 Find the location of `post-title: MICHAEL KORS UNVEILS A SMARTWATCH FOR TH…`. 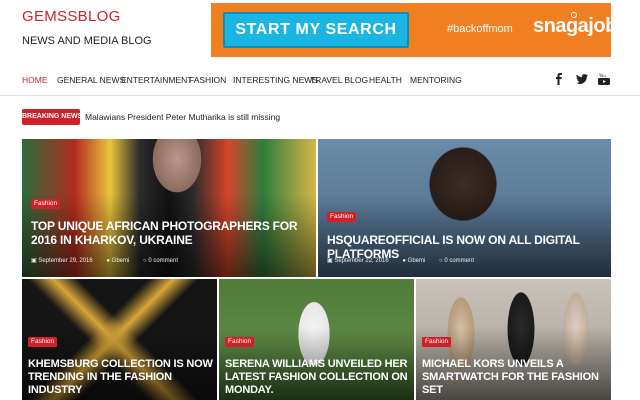

post-title: MICHAEL KORS UNVEILS A SMARTWATCH FOR TH… is located at coordinates (515, 377).